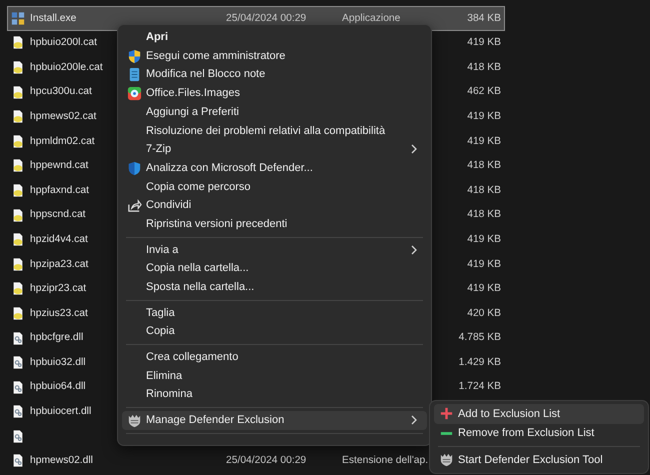 The width and height of the screenshot is (650, 475). Describe the element at coordinates (59, 190) in the screenshot. I see `file-name: hppfaxnd.cat` at that location.